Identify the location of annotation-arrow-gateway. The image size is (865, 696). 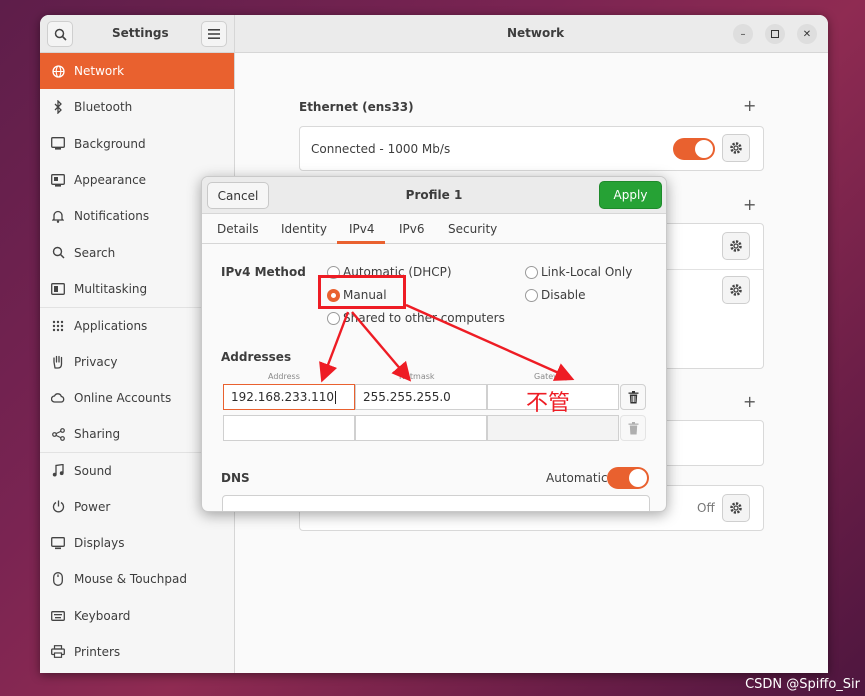
(490, 342).